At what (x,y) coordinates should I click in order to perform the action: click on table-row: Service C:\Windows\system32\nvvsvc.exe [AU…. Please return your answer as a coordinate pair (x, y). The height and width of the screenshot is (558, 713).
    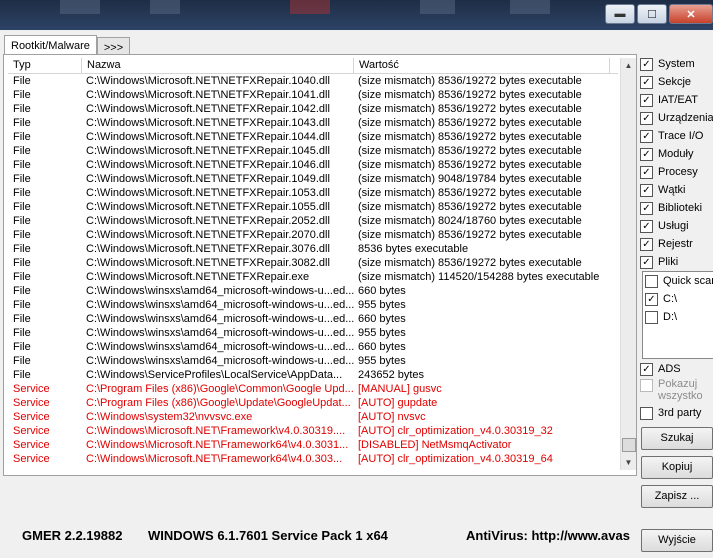
    Looking at the image, I should click on (313, 417).